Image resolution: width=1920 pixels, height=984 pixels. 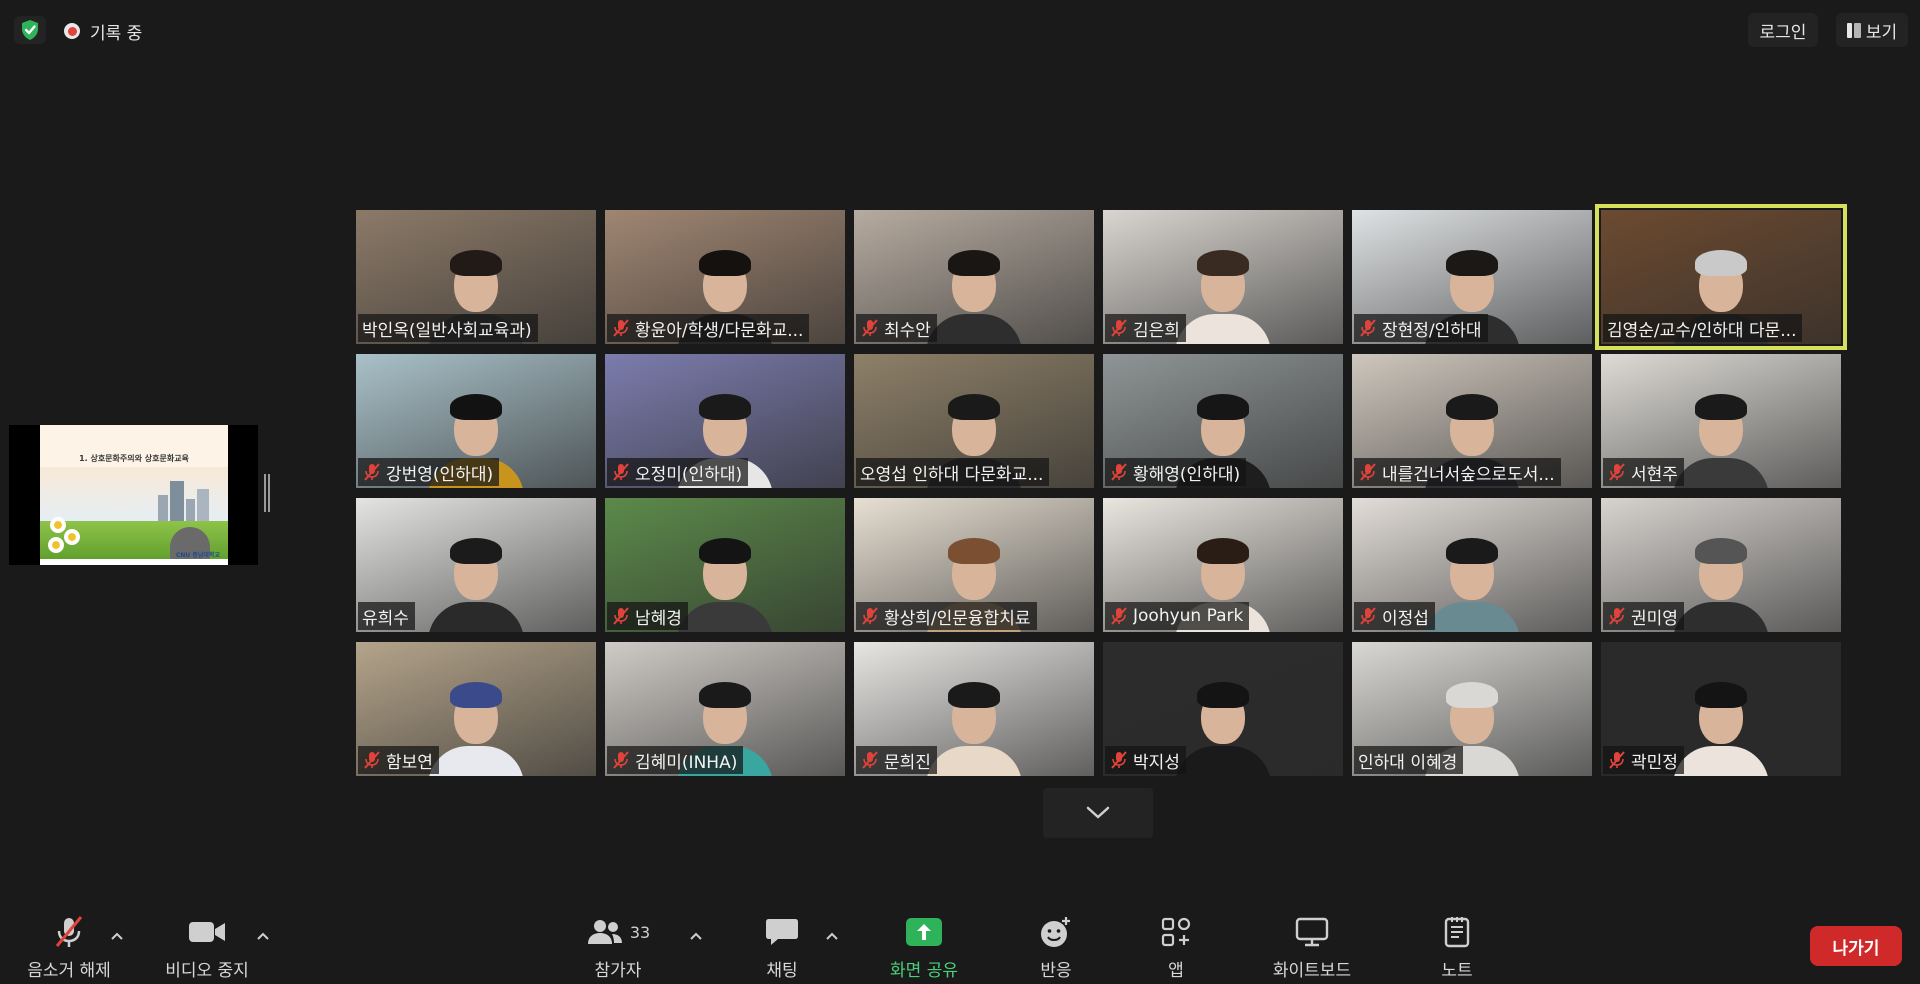 I want to click on recording-label: 기록 중, so click(x=116, y=33).